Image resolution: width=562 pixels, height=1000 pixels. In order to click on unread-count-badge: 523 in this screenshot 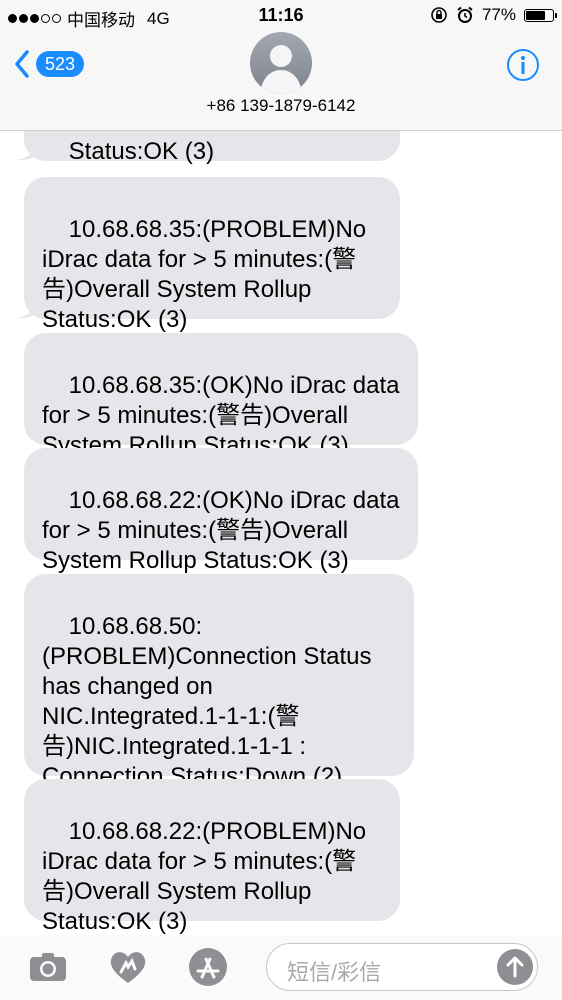, I will do `click(60, 64)`.